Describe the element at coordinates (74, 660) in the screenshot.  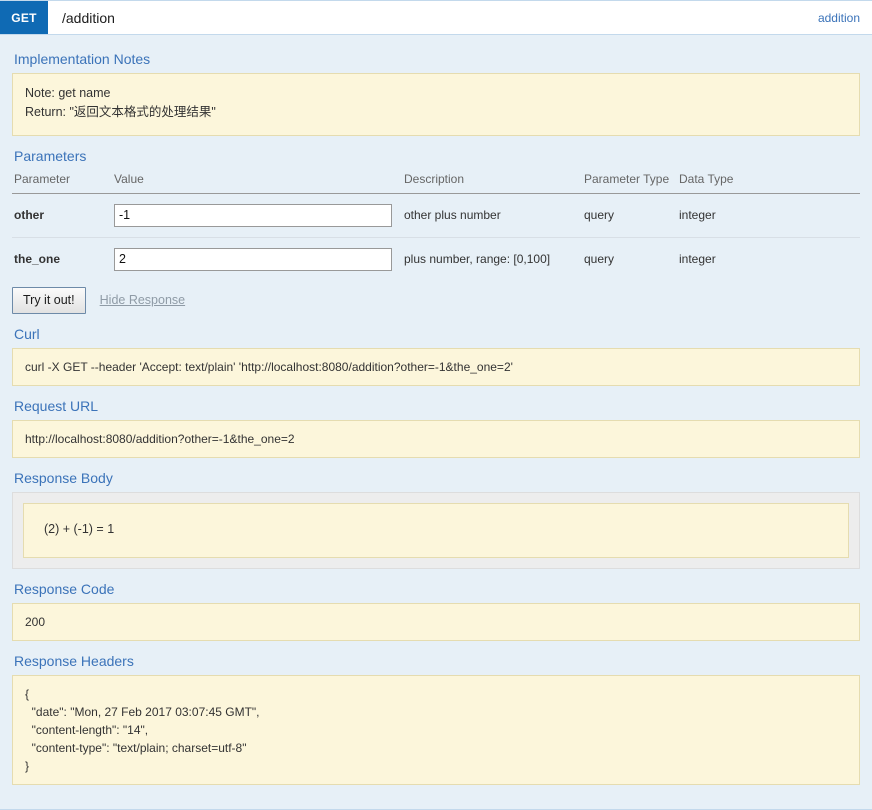
I see `response-headers-title: Response Headers` at that location.